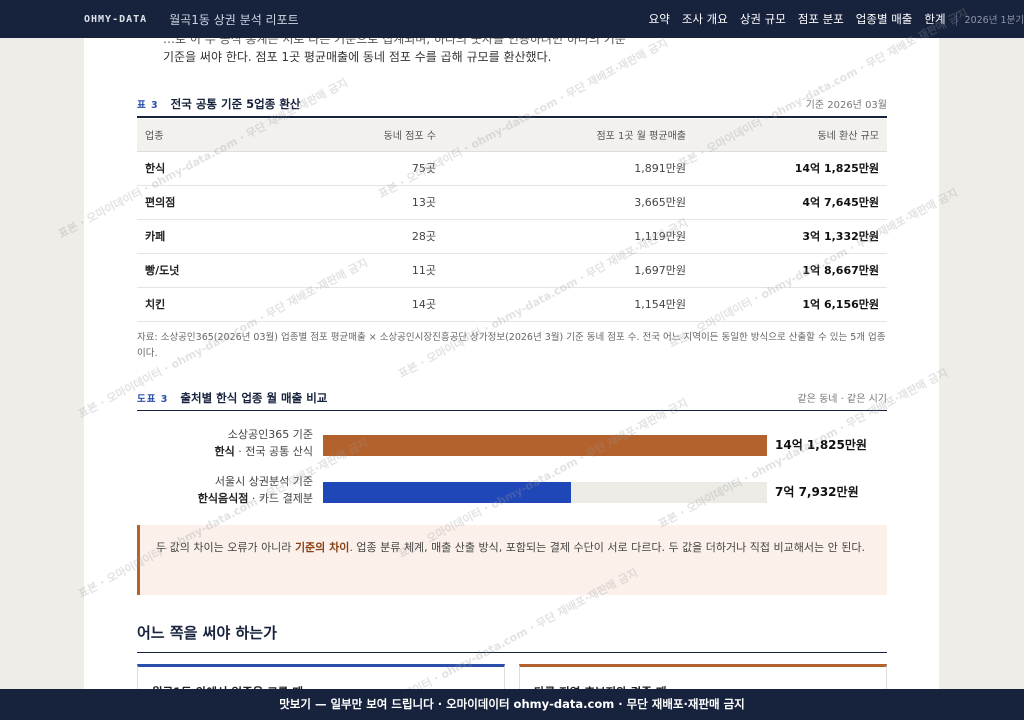  I want to click on nav-link-store-distribution: 점포 분포, so click(821, 19).